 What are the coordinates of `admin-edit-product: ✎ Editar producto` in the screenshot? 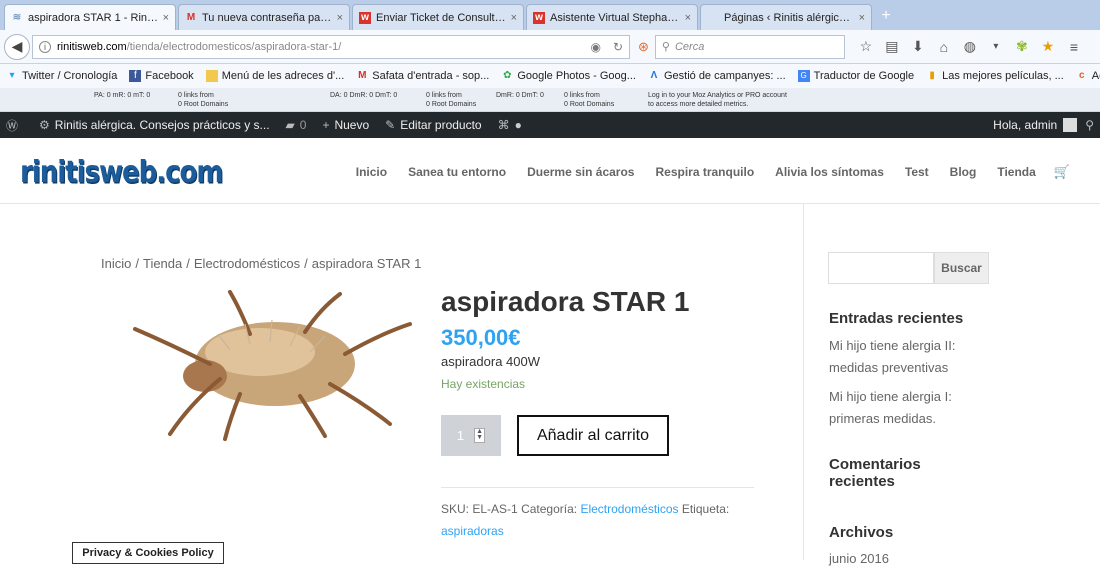 It's located at (433, 125).